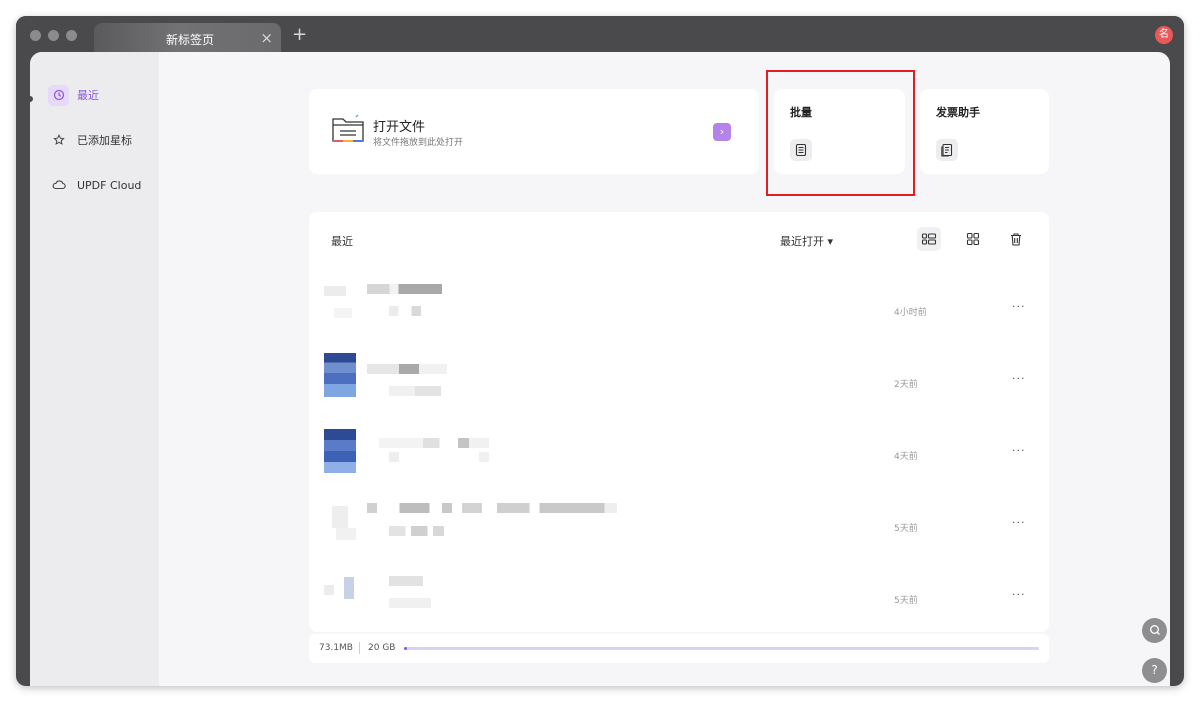  What do you see at coordinates (679, 306) in the screenshot?
I see `file-row: 4小时前 ···` at bounding box center [679, 306].